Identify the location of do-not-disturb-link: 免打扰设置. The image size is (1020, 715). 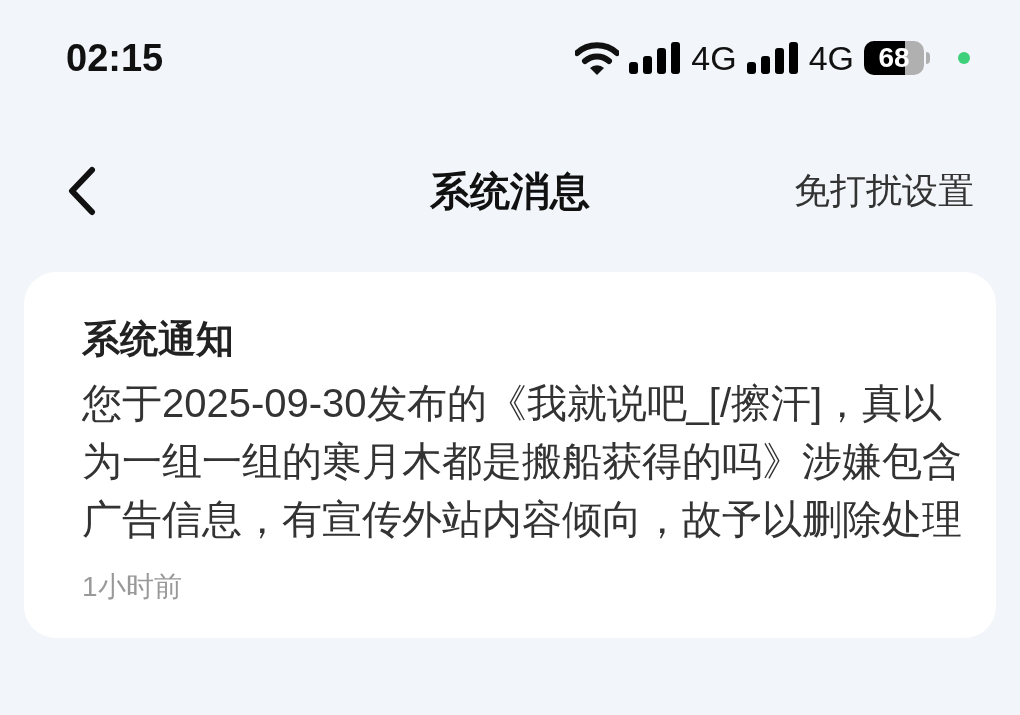
(884, 191).